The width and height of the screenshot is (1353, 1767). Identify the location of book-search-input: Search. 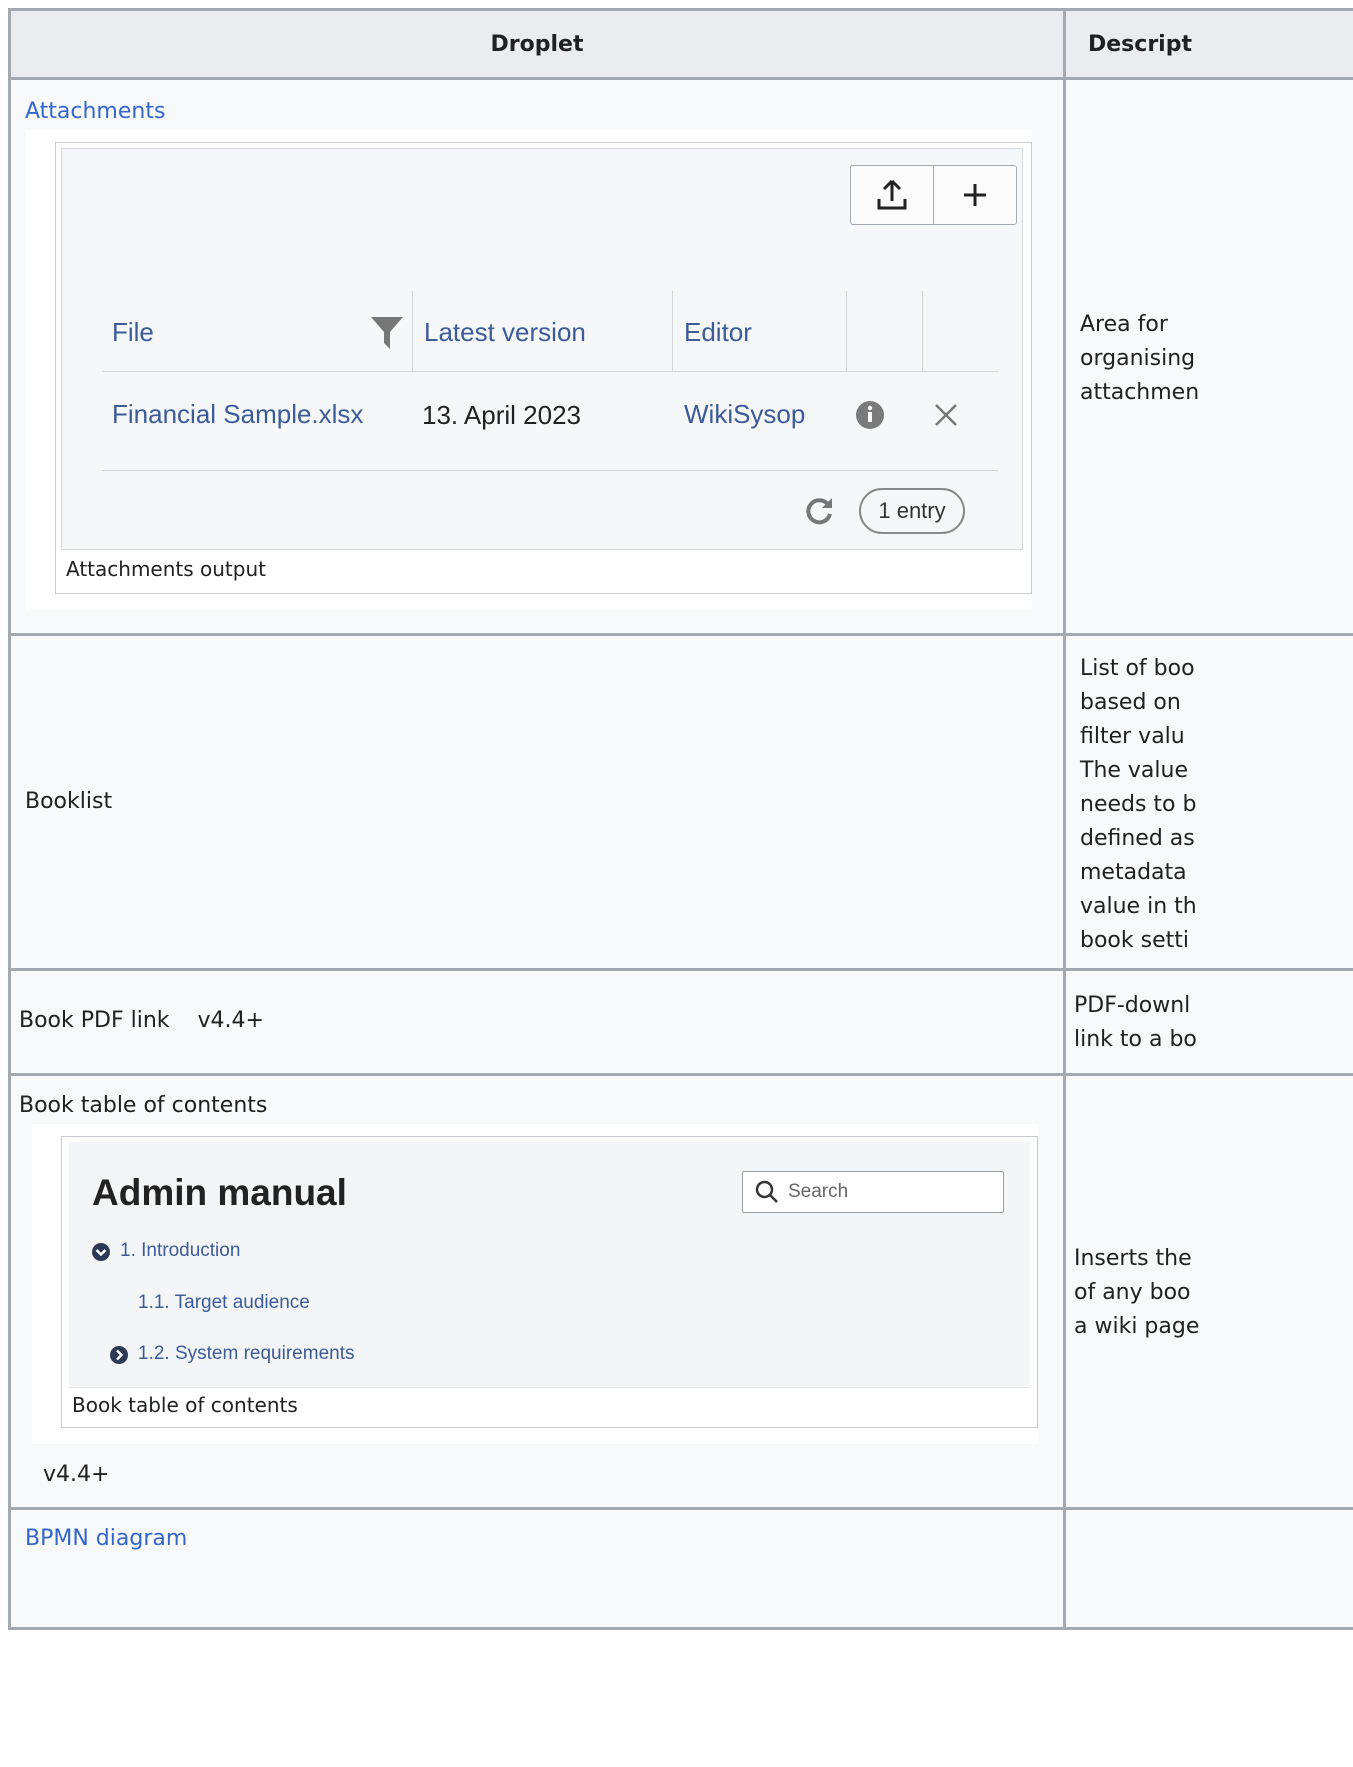
(873, 1192).